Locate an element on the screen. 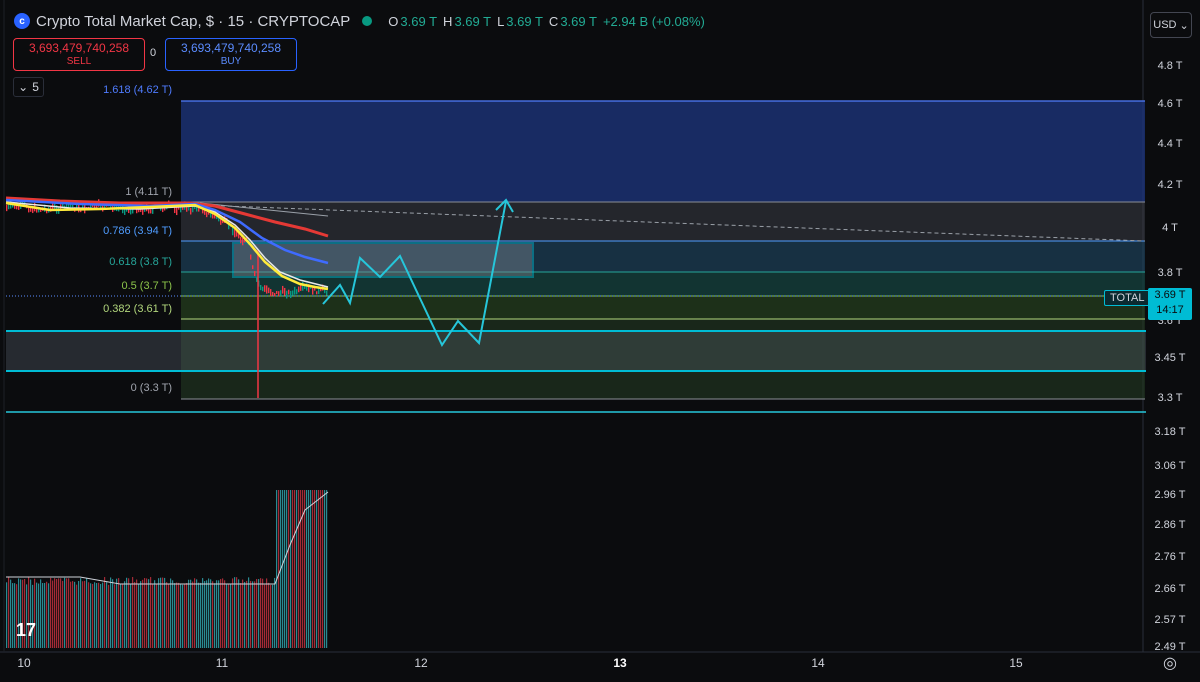 The width and height of the screenshot is (1200, 682). currency-selector: USD ⌄ is located at coordinates (1171, 25).